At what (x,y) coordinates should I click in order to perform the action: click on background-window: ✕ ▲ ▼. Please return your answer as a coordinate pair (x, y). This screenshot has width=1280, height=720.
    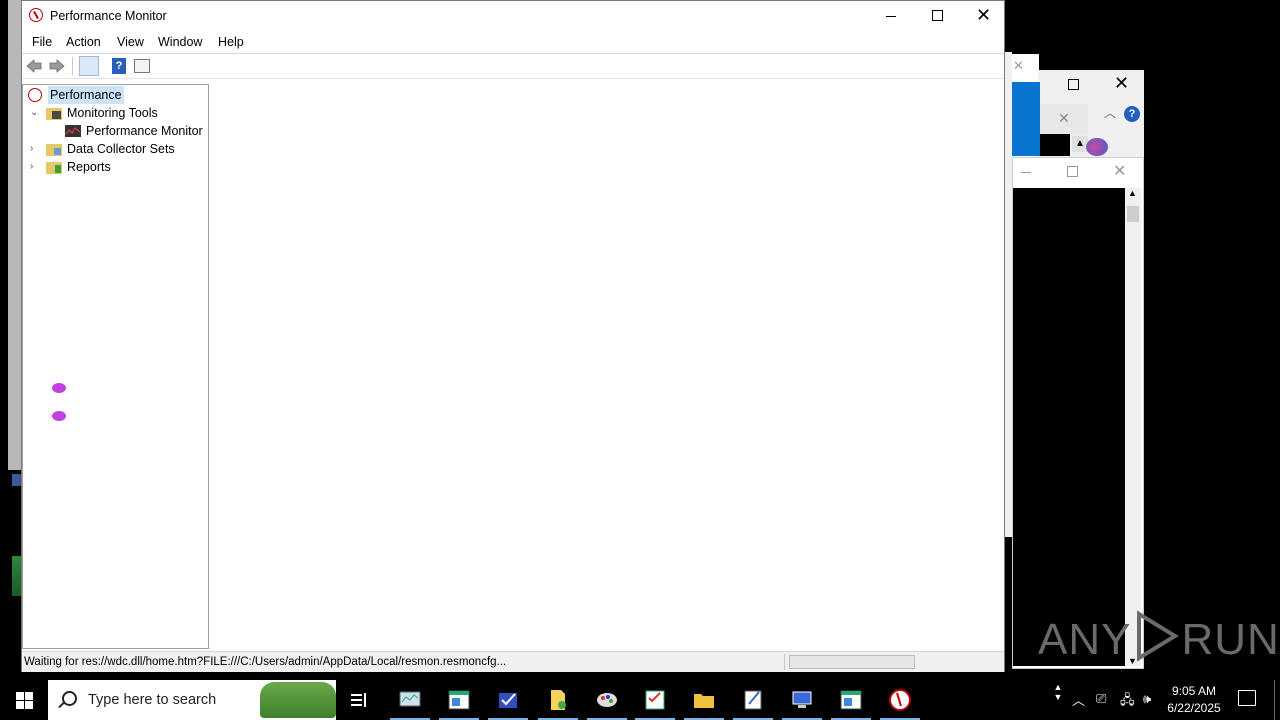
    Looking at the image, I should click on (1078, 413).